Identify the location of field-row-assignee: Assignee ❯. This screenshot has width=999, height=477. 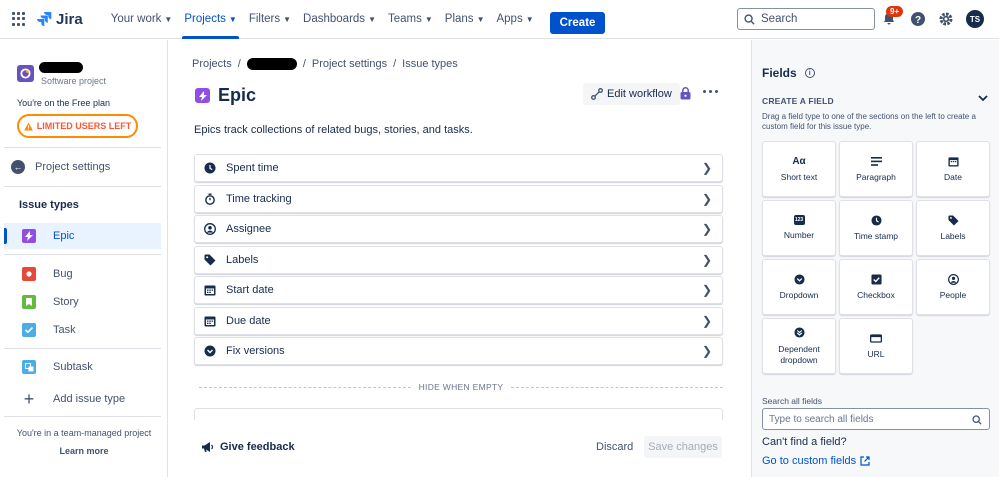
(458, 229).